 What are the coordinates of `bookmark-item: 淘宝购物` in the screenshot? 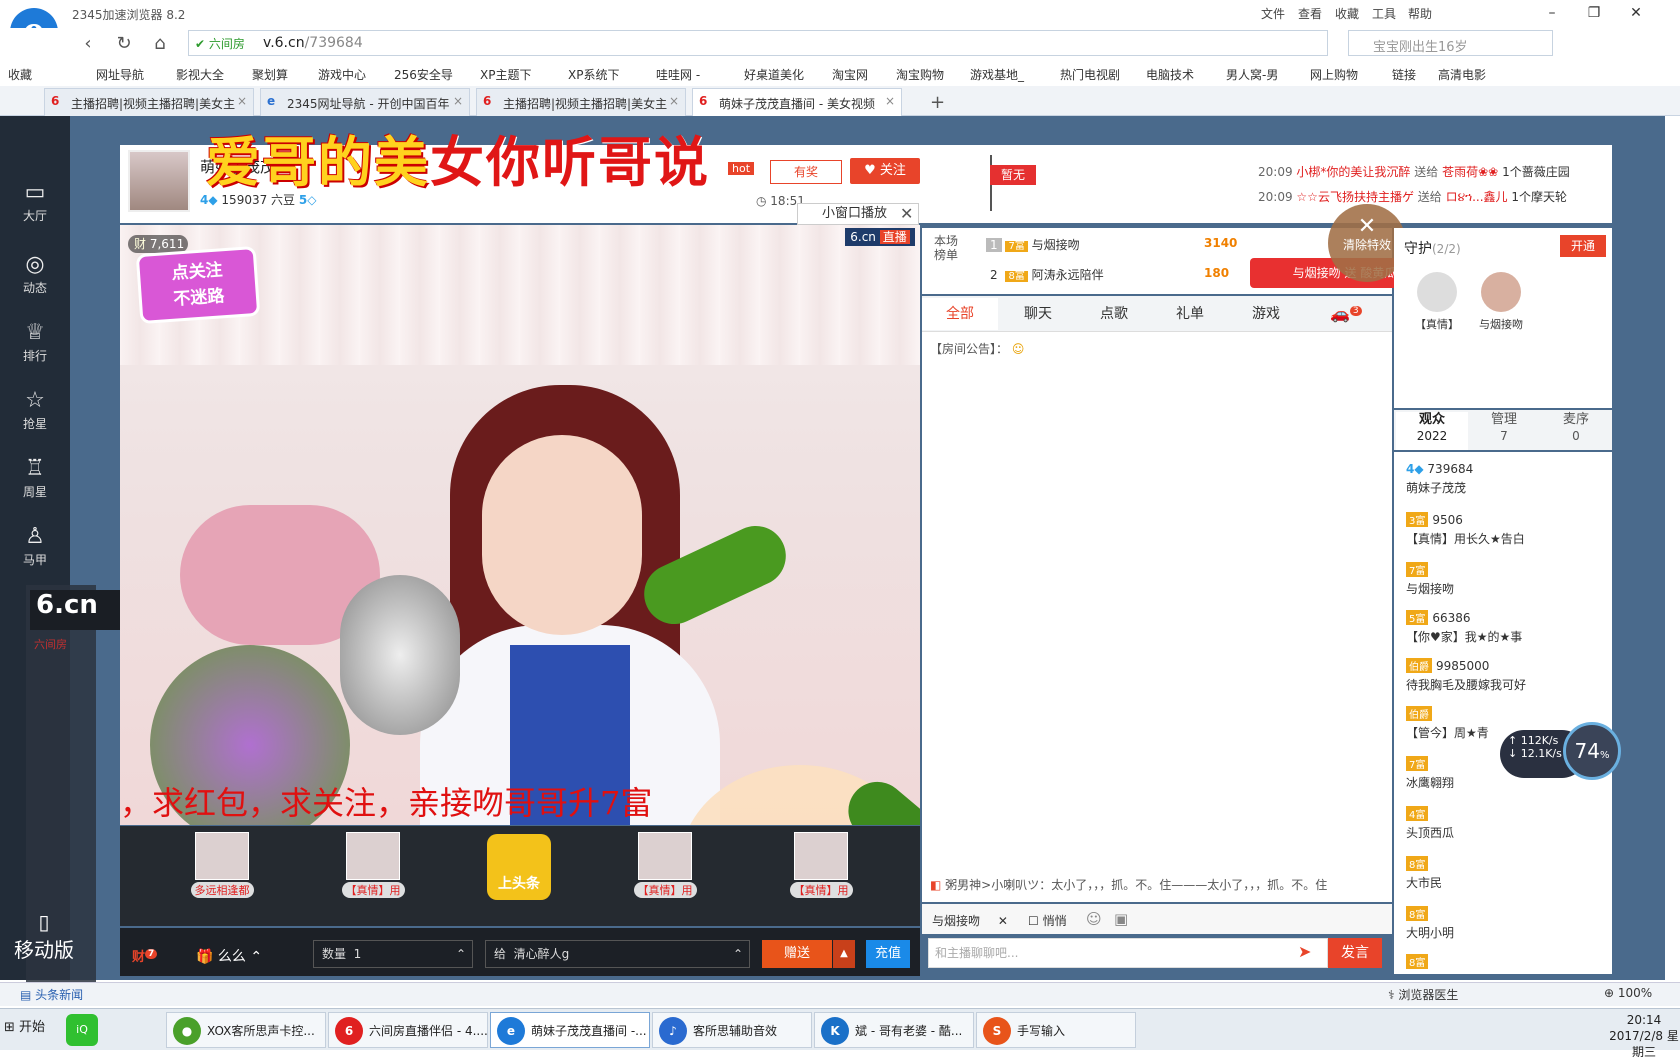 It's located at (920, 74).